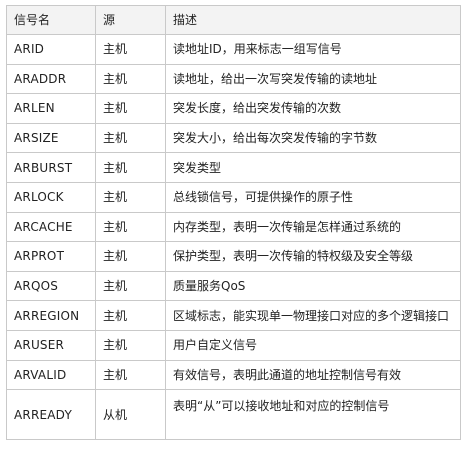 The width and height of the screenshot is (468, 470). I want to click on signal-description-cell: 质量服务QoS, so click(313, 286).